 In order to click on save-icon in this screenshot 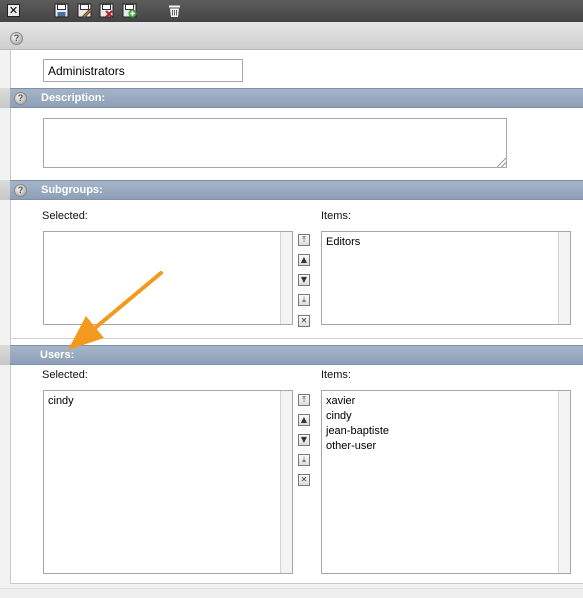, I will do `click(61, 10)`.